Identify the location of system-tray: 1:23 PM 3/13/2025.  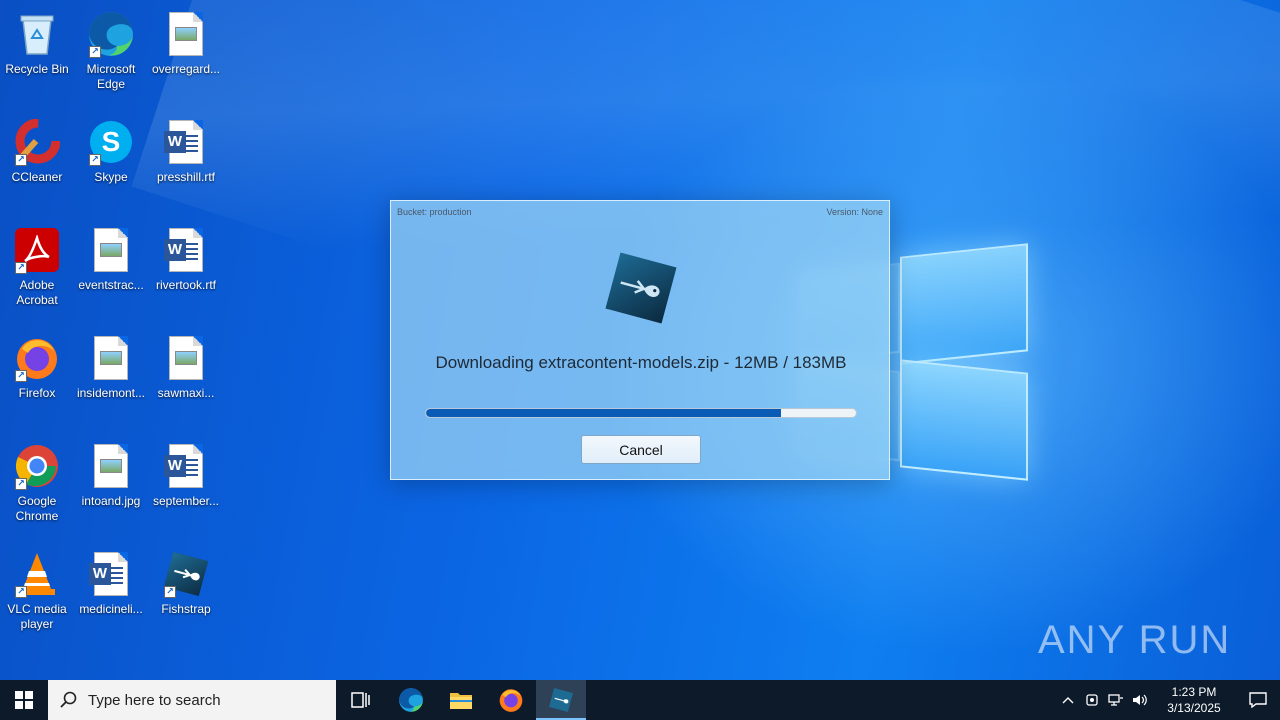
(1168, 700).